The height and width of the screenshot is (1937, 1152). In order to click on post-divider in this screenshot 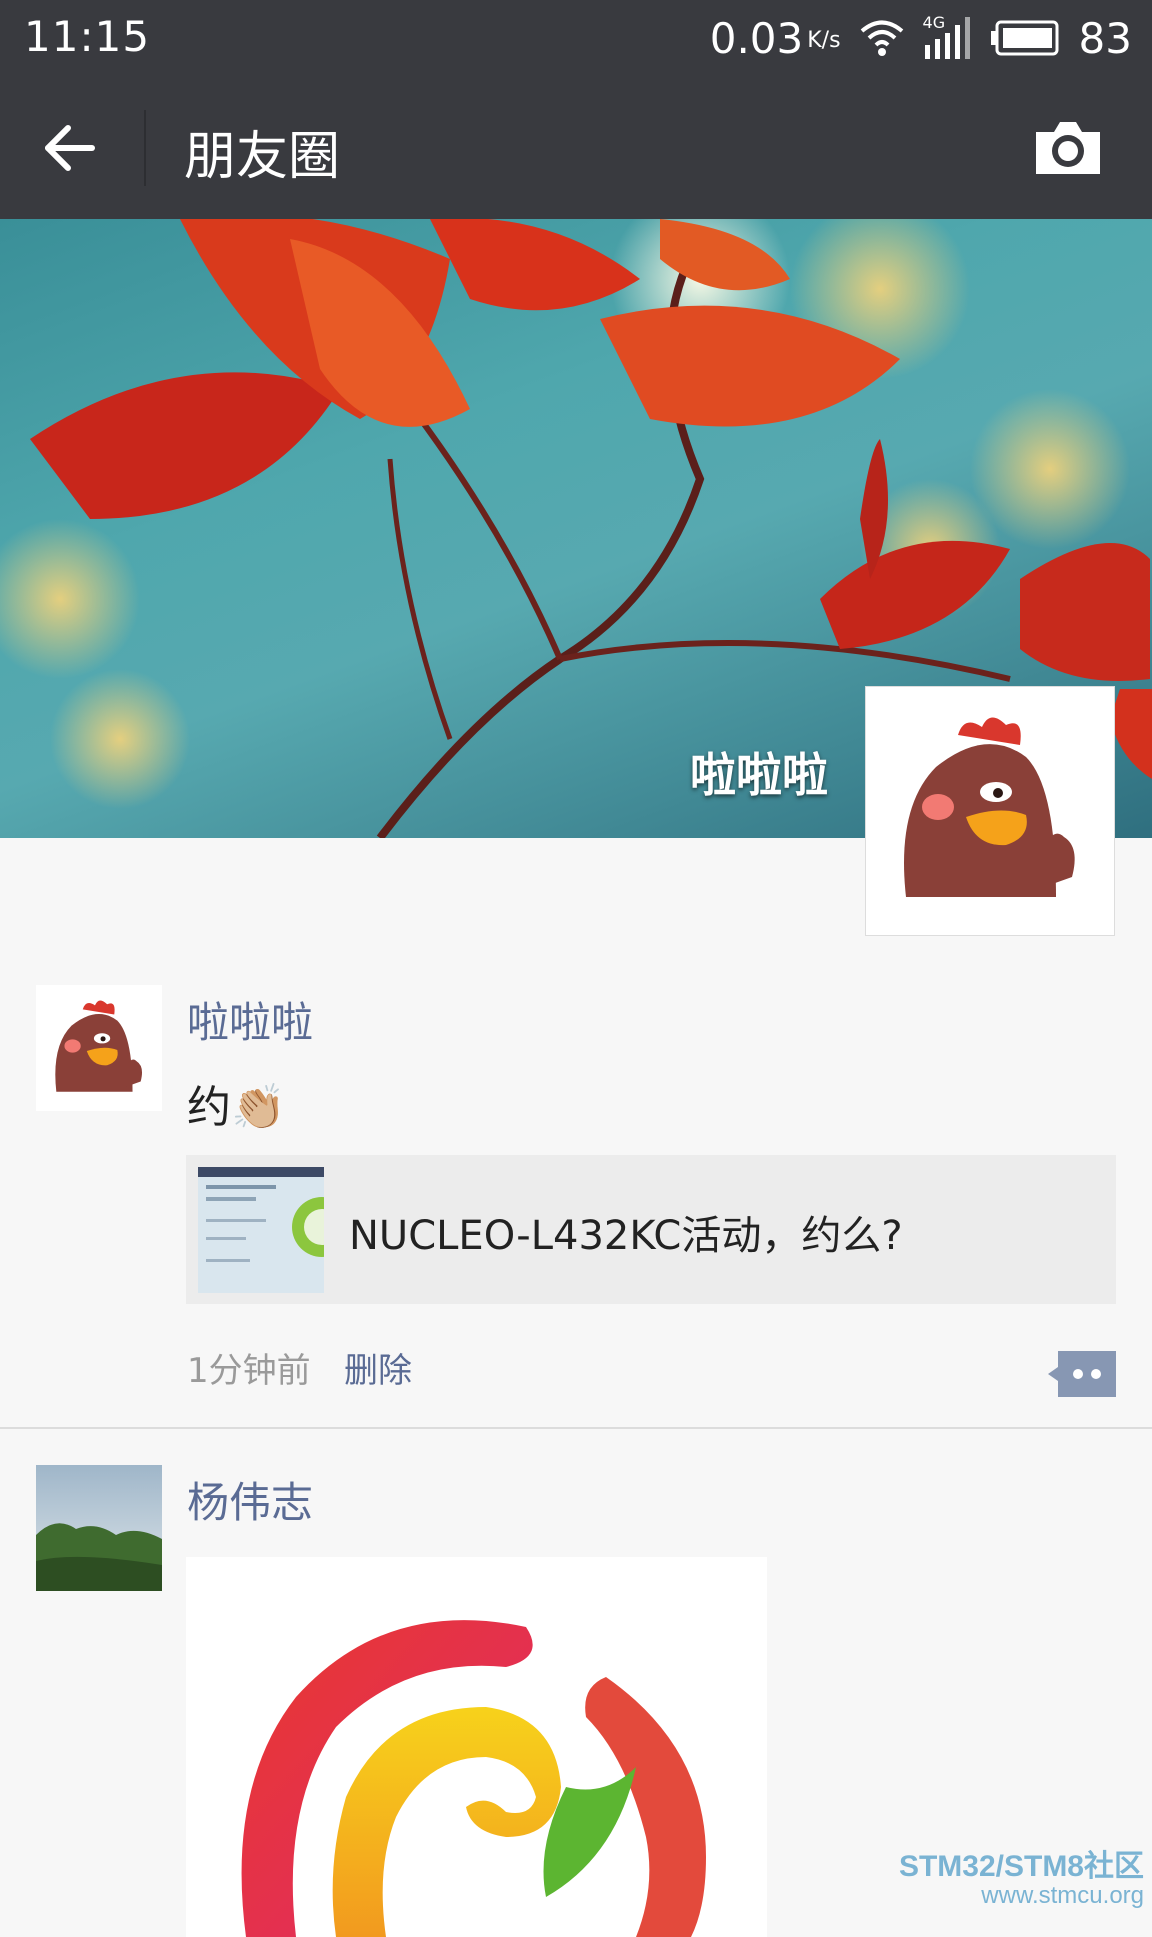, I will do `click(576, 1428)`.